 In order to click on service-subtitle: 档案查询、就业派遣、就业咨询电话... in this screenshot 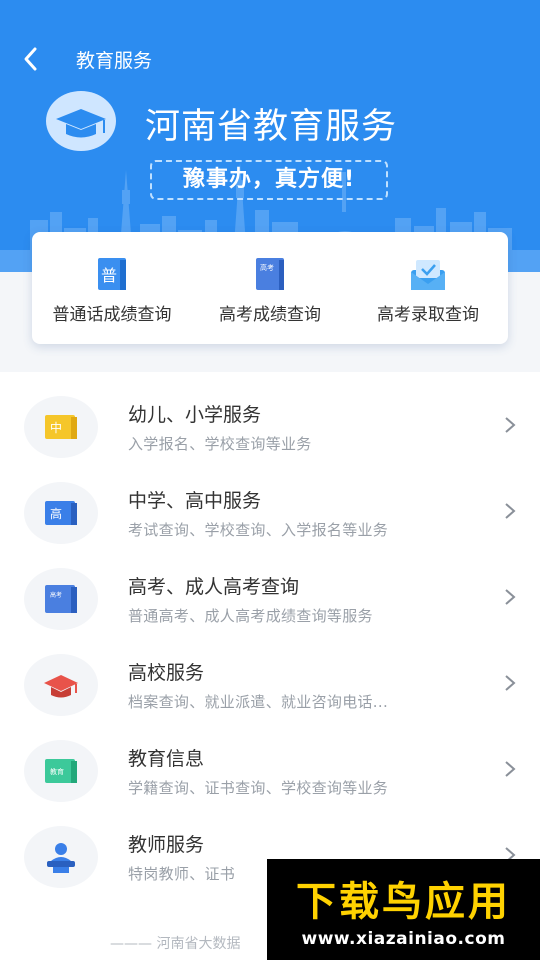, I will do `click(258, 702)`.